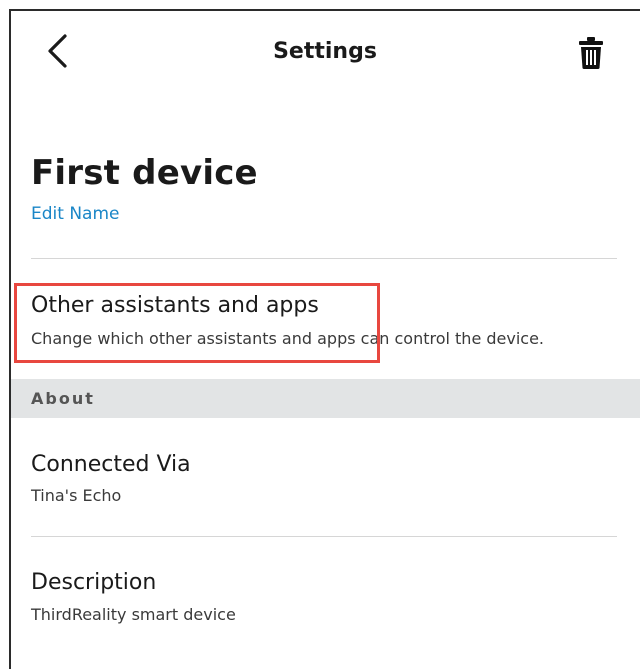  I want to click on connected-via-value: Tina's Echo, so click(76, 495).